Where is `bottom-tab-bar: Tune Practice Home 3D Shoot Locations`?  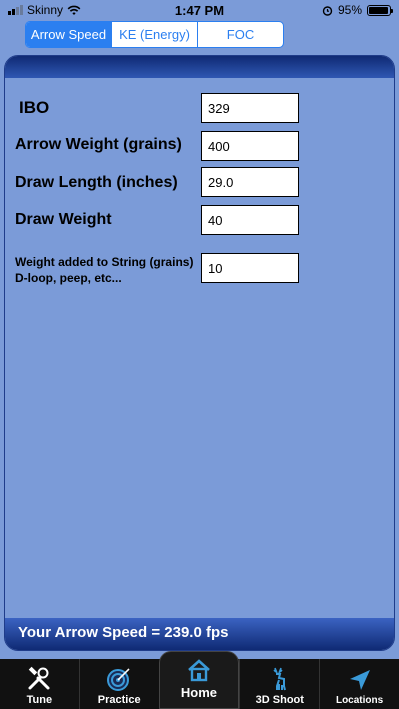
bottom-tab-bar: Tune Practice Home 3D Shoot Locations is located at coordinates (199, 680).